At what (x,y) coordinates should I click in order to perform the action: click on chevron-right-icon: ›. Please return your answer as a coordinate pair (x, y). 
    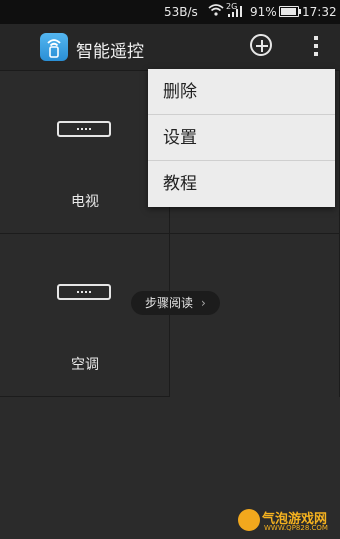
    Looking at the image, I should click on (203, 303).